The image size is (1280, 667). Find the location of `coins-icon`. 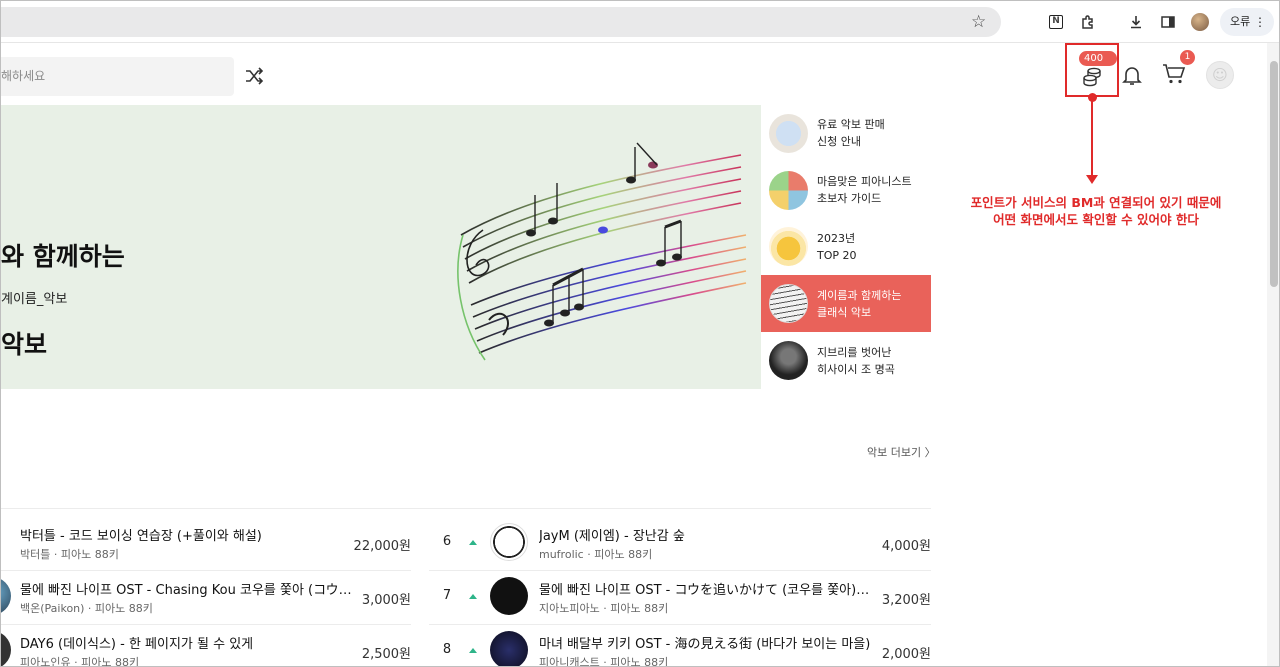

coins-icon is located at coordinates (1092, 77).